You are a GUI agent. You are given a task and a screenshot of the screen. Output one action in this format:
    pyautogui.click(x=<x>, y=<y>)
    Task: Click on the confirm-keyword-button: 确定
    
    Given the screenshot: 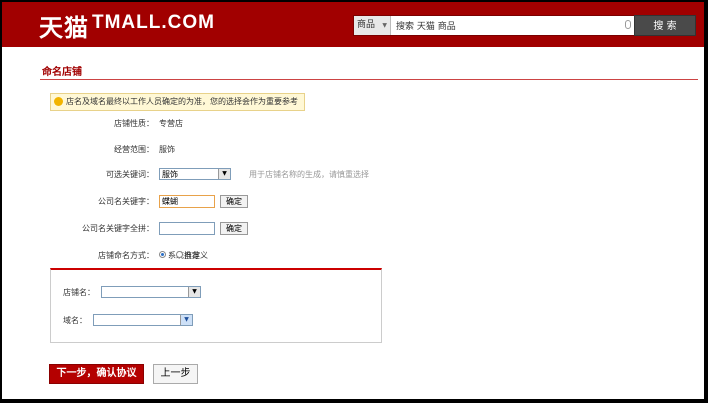 What is the action you would take?
    pyautogui.click(x=234, y=201)
    